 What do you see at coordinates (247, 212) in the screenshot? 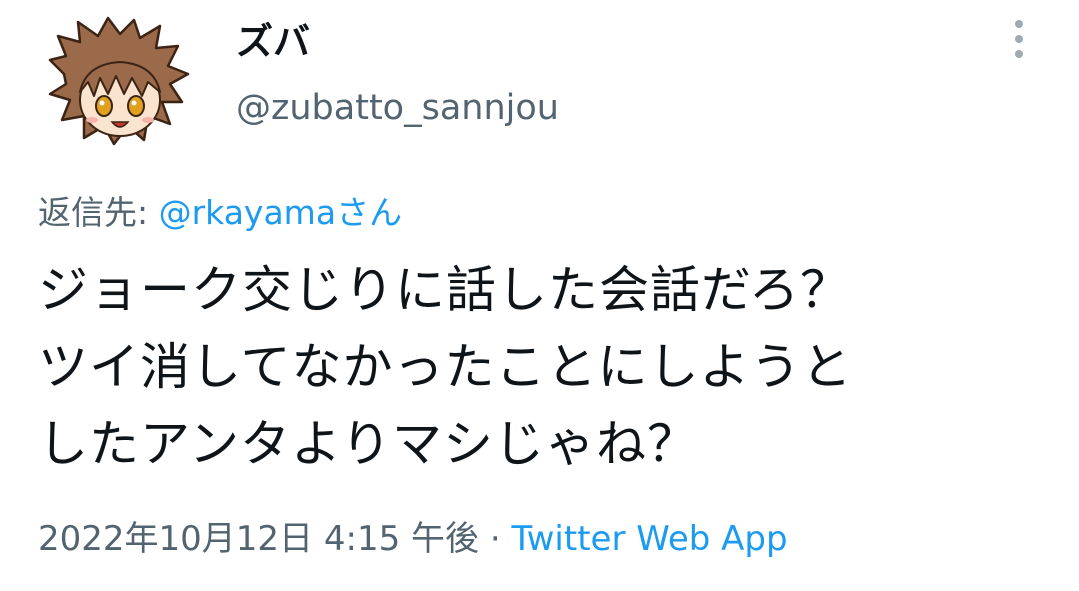
I see `reply-mention-handle: @rkayama` at bounding box center [247, 212].